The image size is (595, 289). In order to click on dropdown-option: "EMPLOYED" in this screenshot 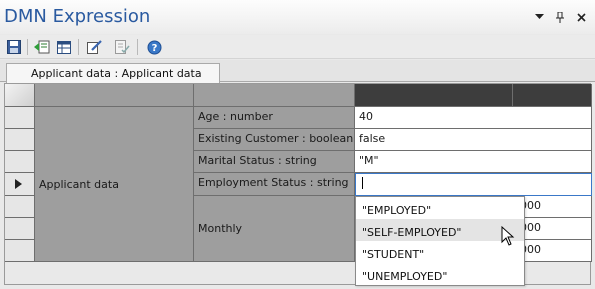, I will do `click(440, 208)`.